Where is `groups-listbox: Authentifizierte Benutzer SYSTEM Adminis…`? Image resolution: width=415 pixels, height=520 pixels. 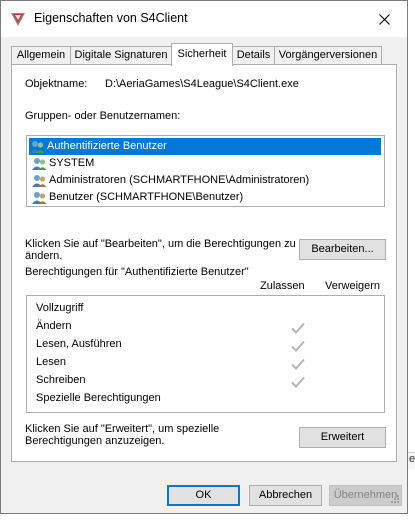
groups-listbox: Authentifizierte Benutzer SYSTEM Adminis… is located at coordinates (205, 171).